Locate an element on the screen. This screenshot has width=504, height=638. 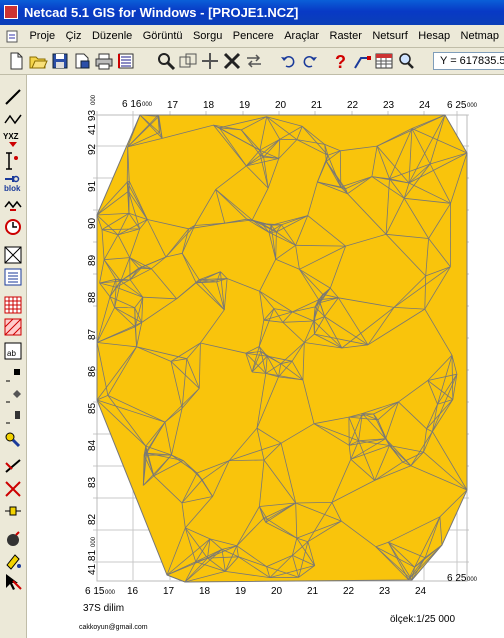
top-axis-label: 17 is located at coordinates (173, 105).